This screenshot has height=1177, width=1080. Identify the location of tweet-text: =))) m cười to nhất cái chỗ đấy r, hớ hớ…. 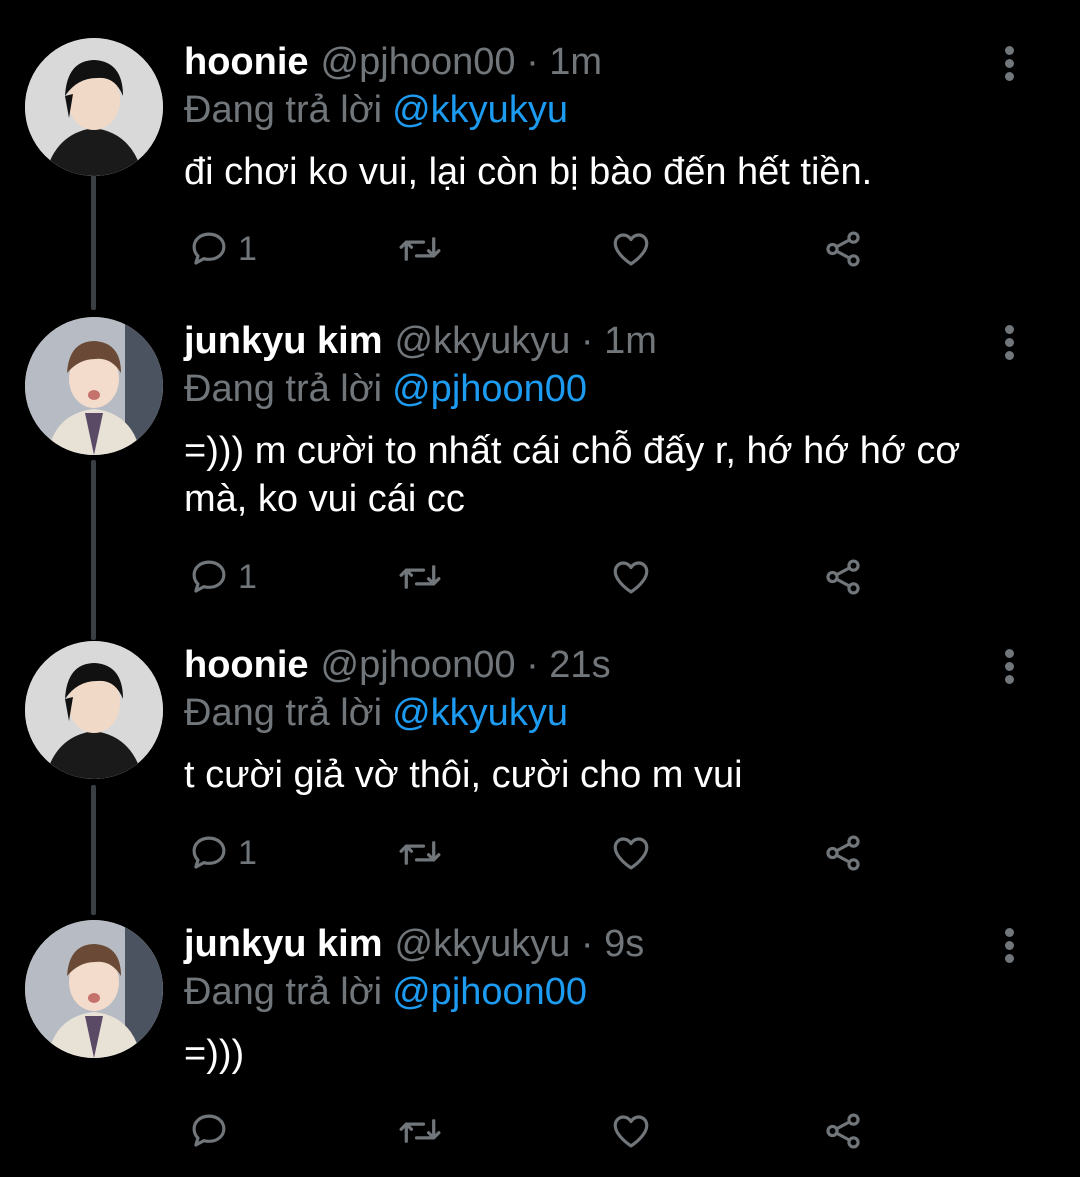
(572, 475).